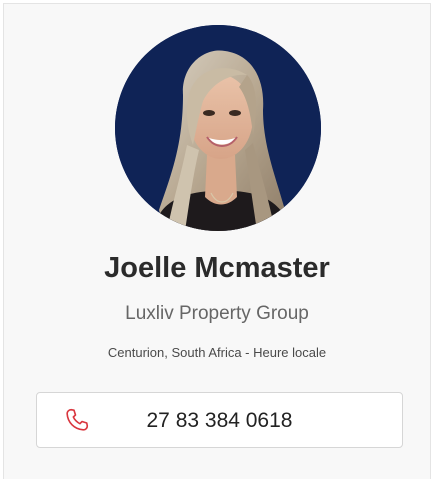 Image resolution: width=435 pixels, height=479 pixels. What do you see at coordinates (217, 352) in the screenshot?
I see `agent-location: Centurion, South Africa - Heure locale` at bounding box center [217, 352].